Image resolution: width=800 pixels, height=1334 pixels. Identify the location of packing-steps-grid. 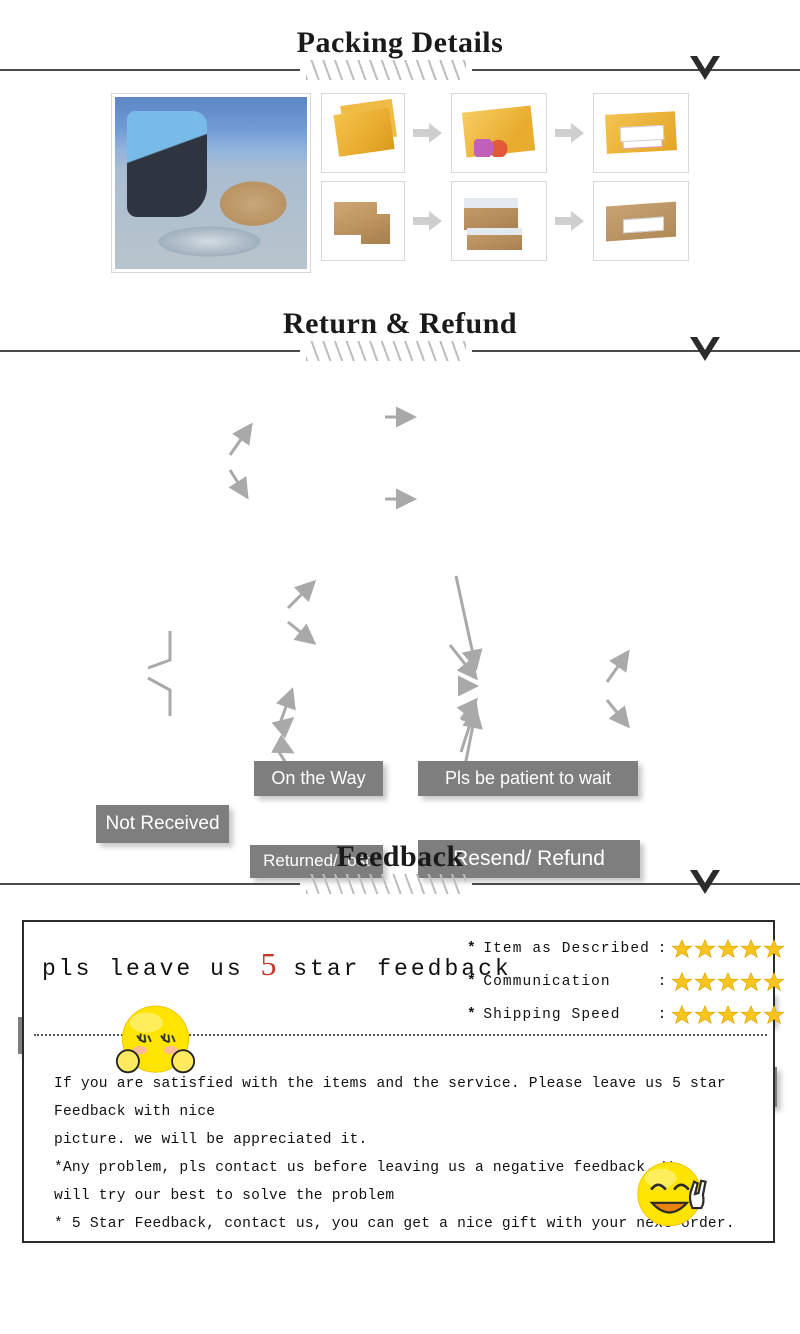
(505, 183).